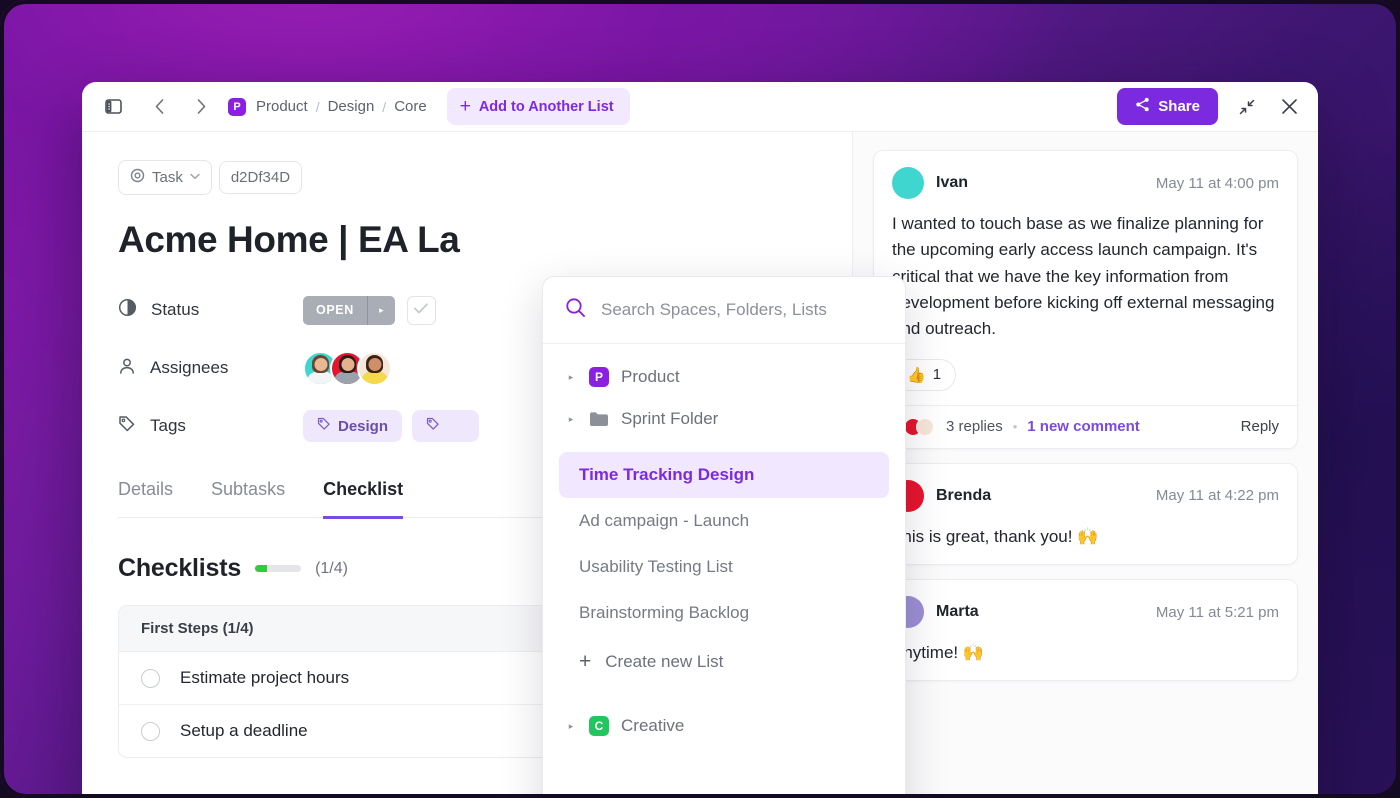  I want to click on breadcrumb-item-design: Design, so click(351, 106).